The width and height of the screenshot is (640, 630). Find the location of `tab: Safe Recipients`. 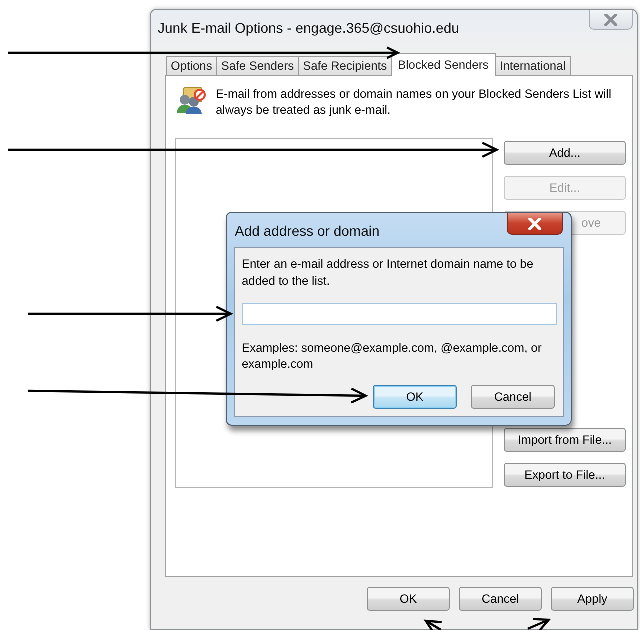

tab: Safe Recipients is located at coordinates (345, 65).